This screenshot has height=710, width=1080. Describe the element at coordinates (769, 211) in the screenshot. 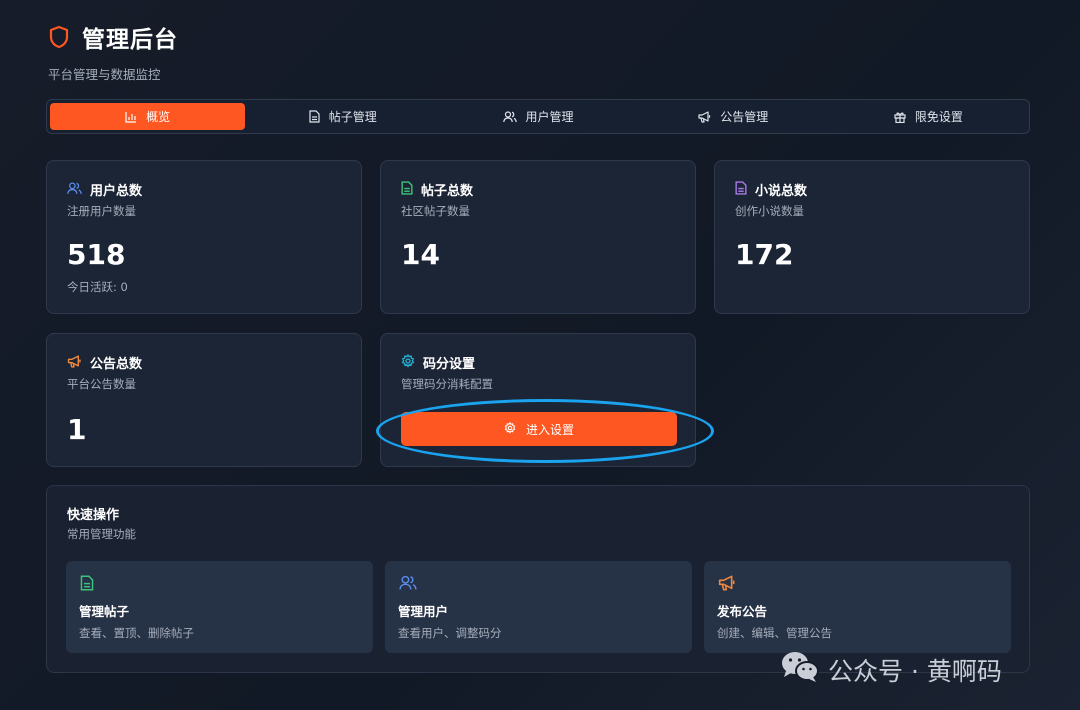

I see `card-subtitle: 创作小说数量` at that location.